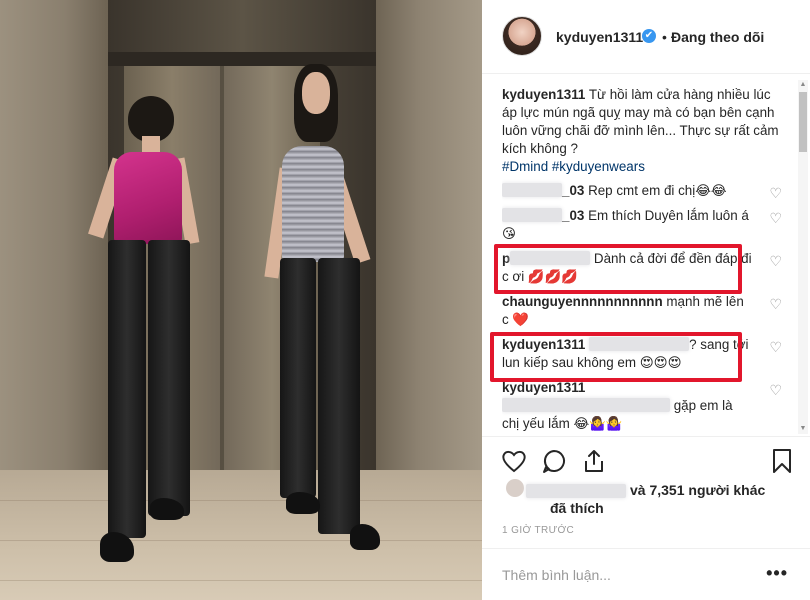  I want to click on add-comment-section: •••, so click(646, 574).